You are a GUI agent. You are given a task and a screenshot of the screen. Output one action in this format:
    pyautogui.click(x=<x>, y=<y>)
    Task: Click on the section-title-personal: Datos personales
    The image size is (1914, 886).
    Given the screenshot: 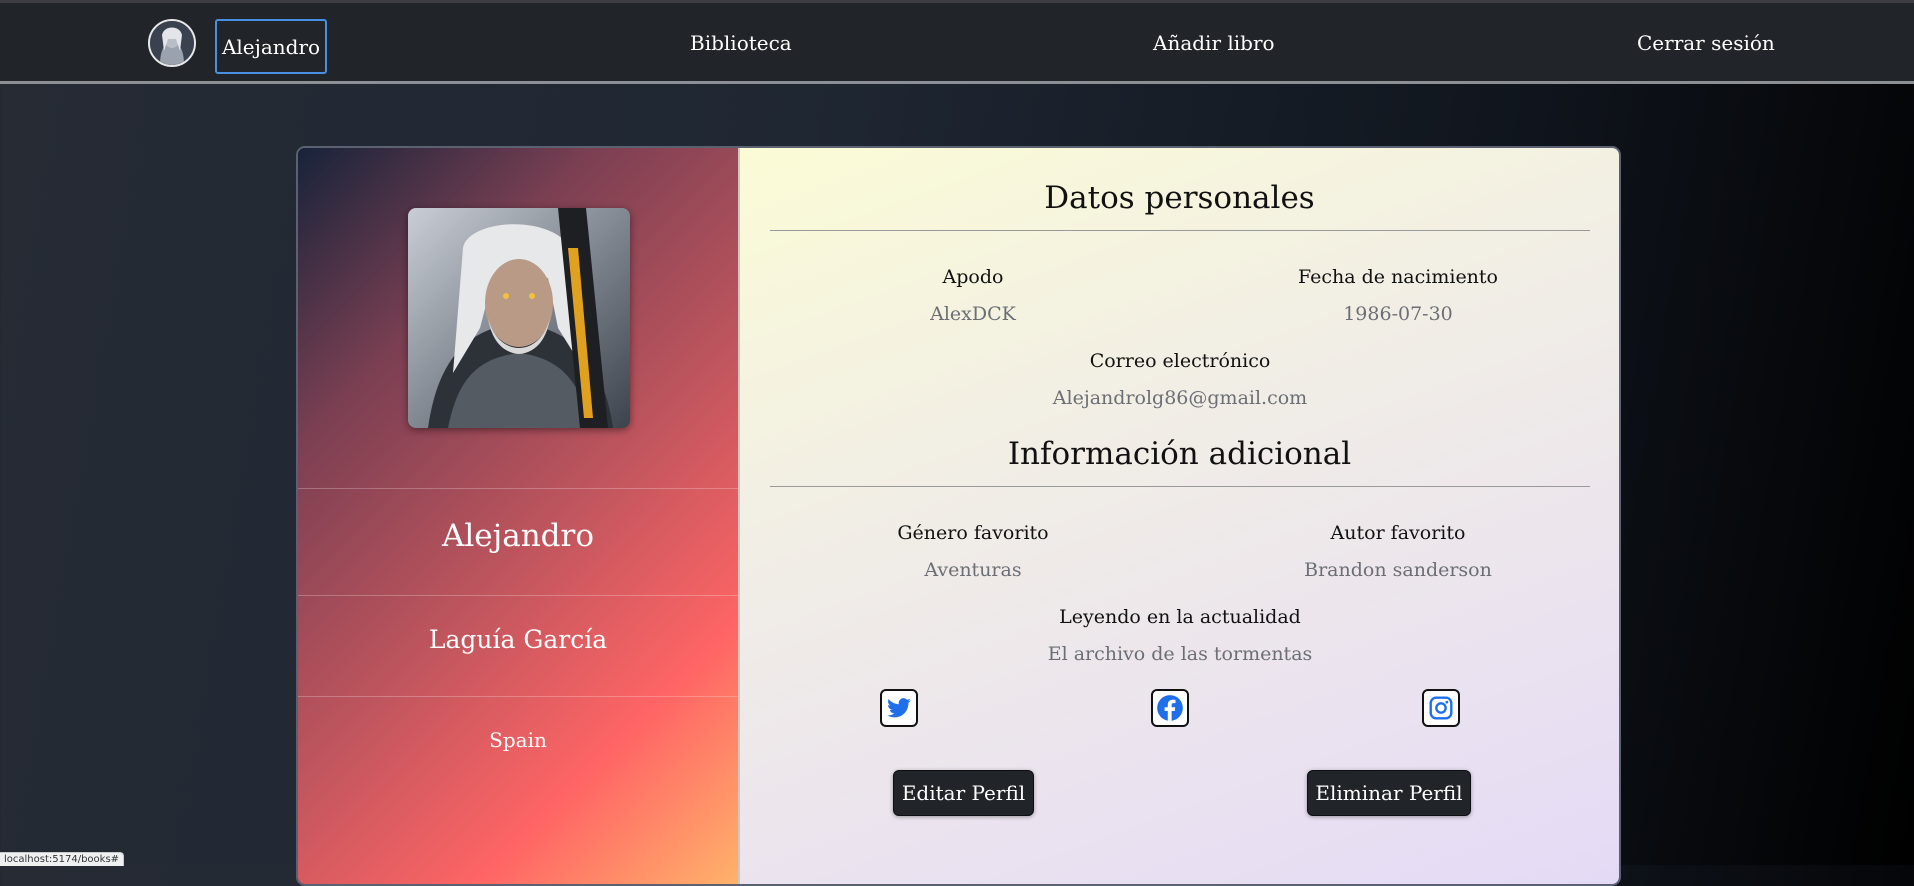 What is the action you would take?
    pyautogui.click(x=1179, y=198)
    